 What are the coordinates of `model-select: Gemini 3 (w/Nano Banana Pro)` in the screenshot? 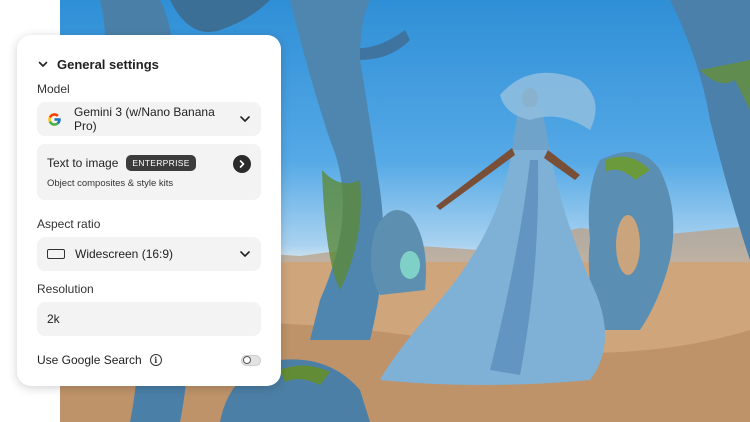 It's located at (149, 119).